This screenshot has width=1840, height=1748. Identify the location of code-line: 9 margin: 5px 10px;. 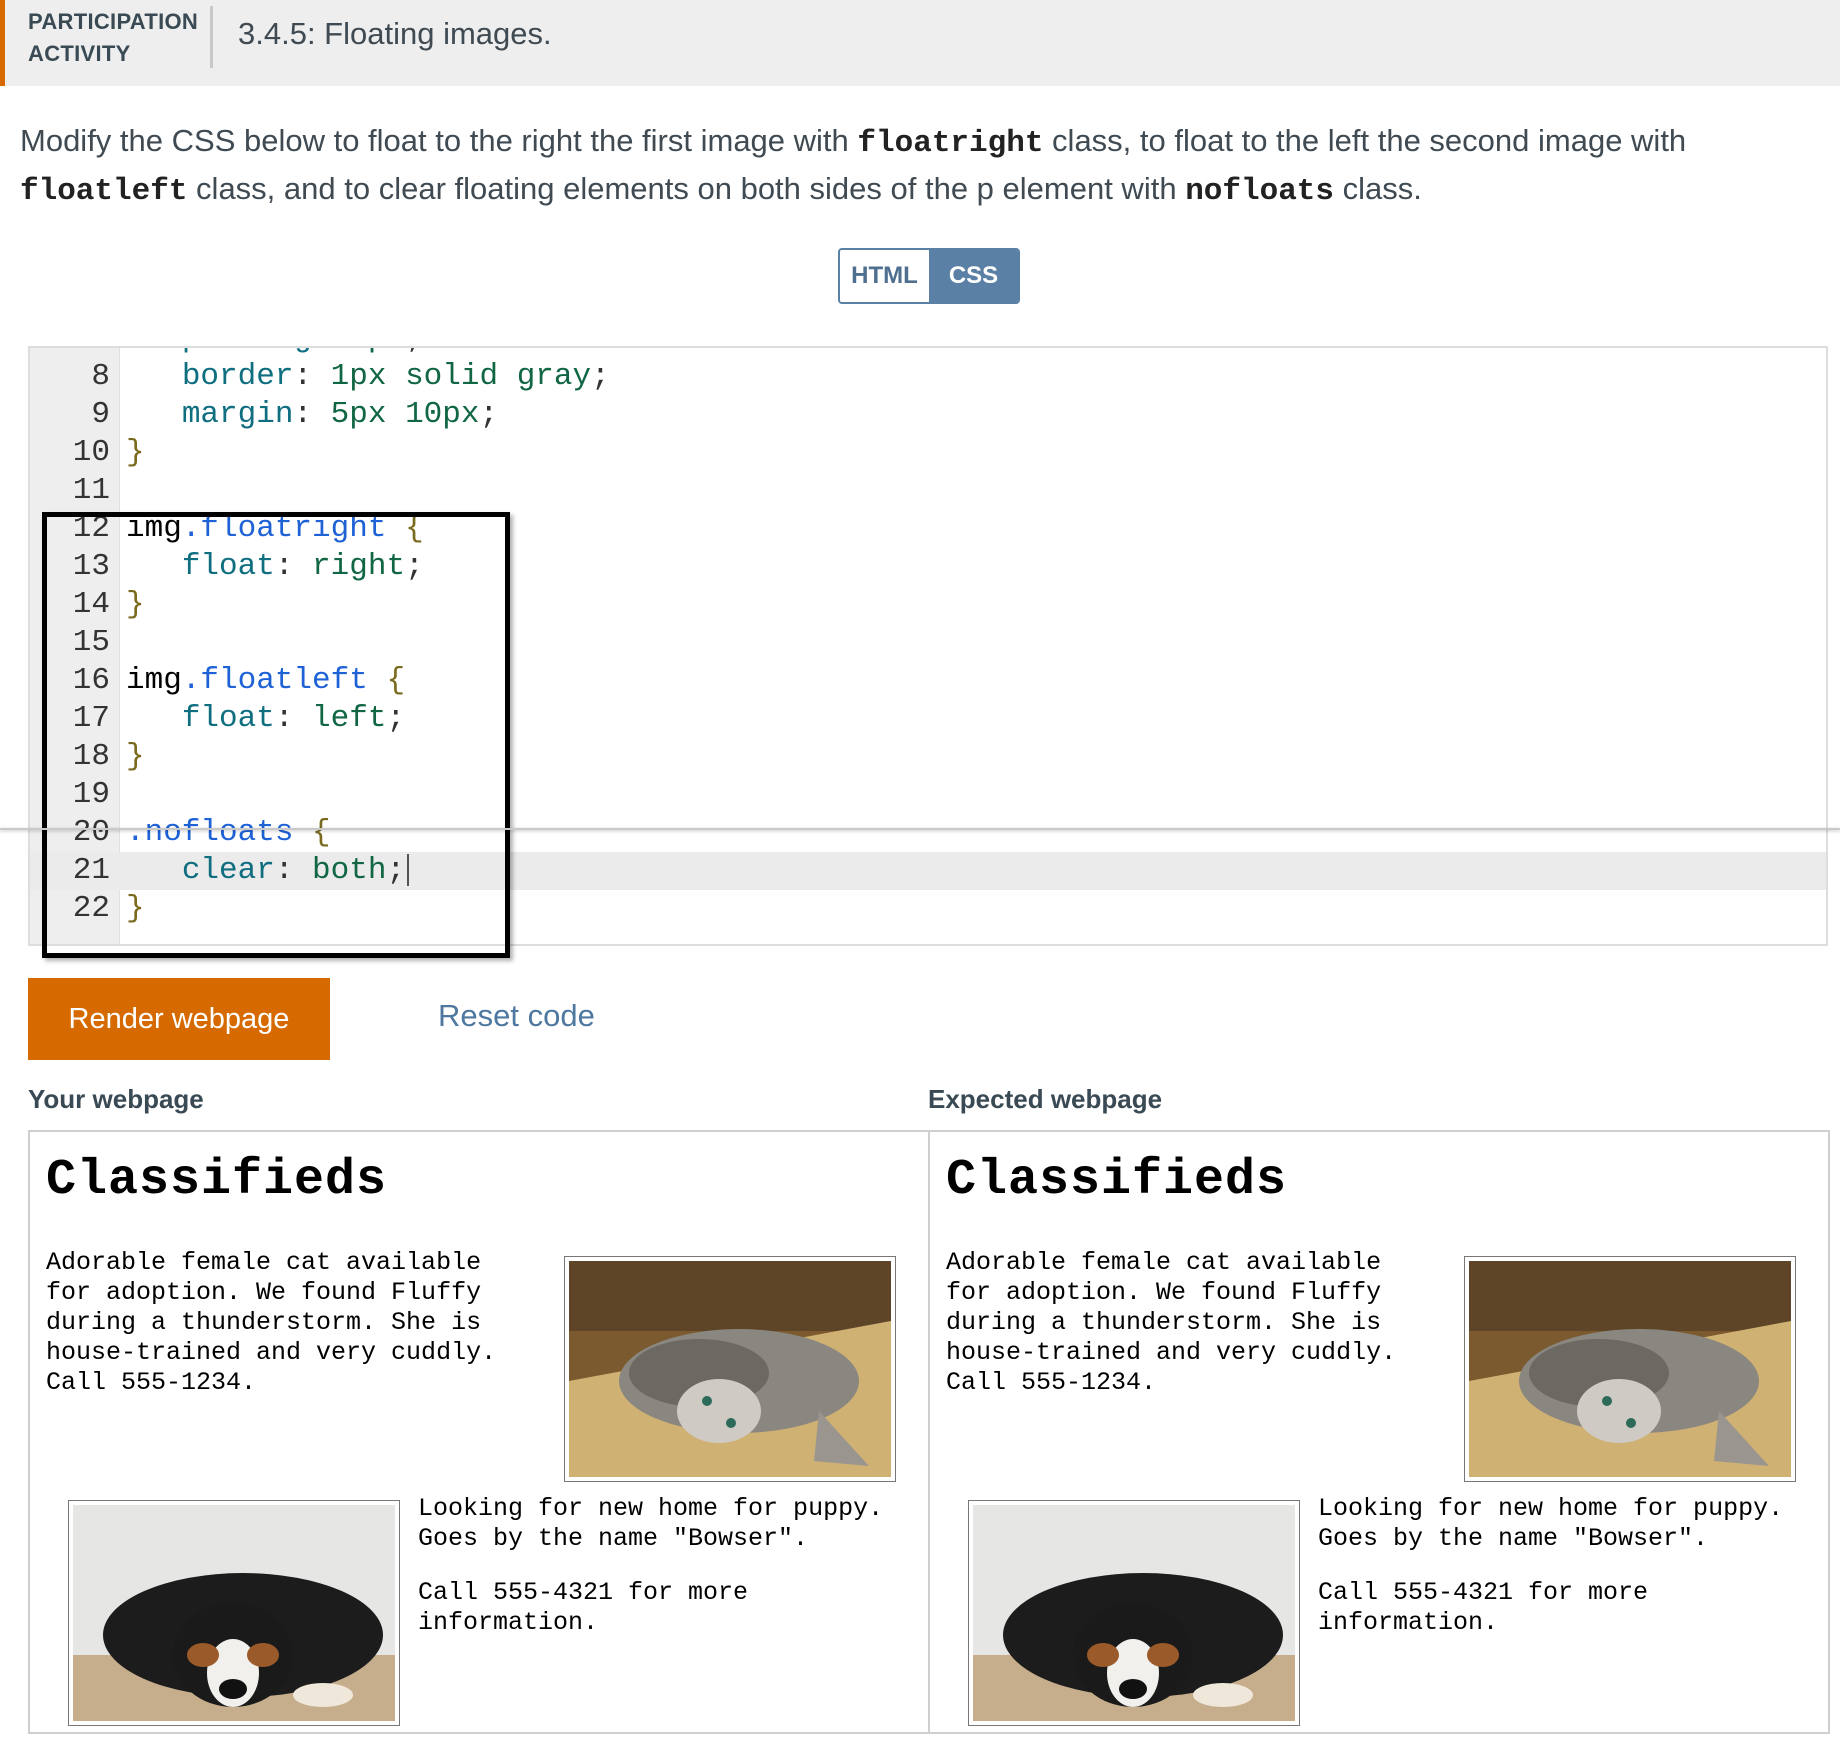
(928, 415).